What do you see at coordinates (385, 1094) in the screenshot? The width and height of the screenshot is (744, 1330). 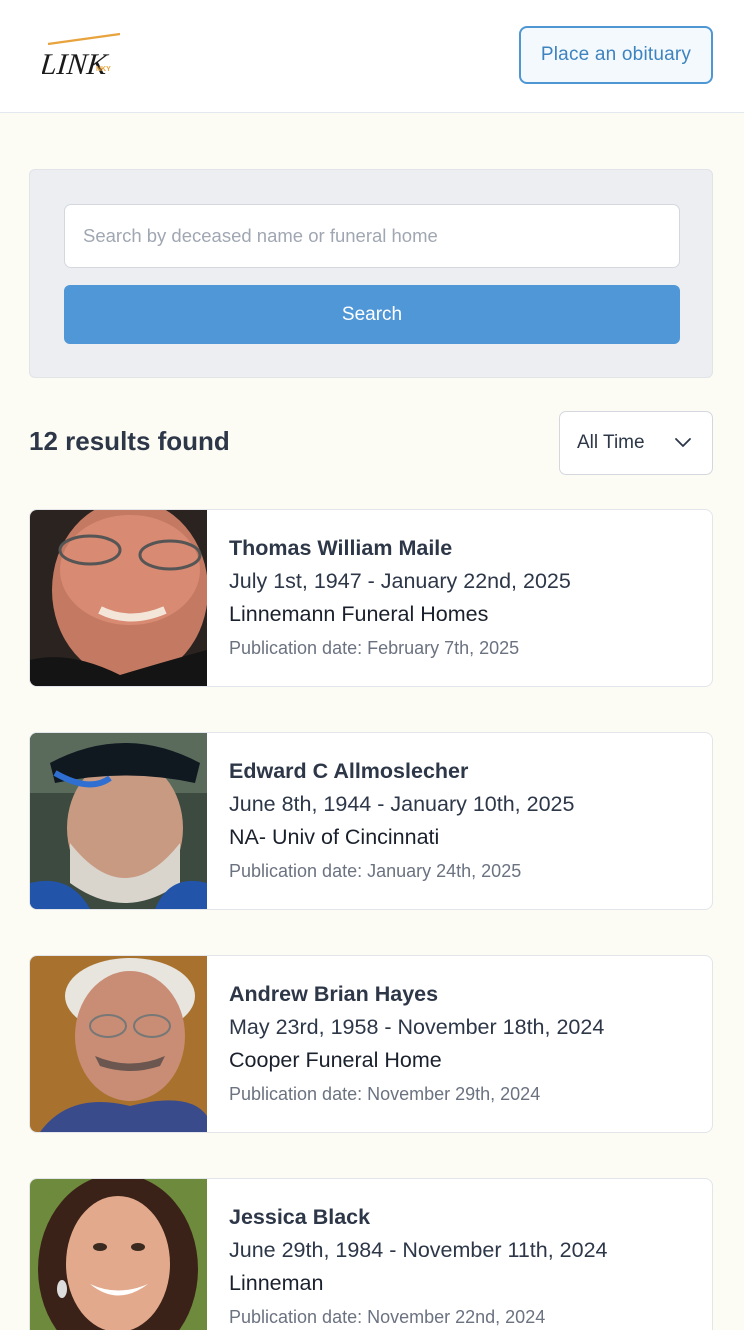 I see `obituary-publication-date: Publication date: November 29th, 2024` at bounding box center [385, 1094].